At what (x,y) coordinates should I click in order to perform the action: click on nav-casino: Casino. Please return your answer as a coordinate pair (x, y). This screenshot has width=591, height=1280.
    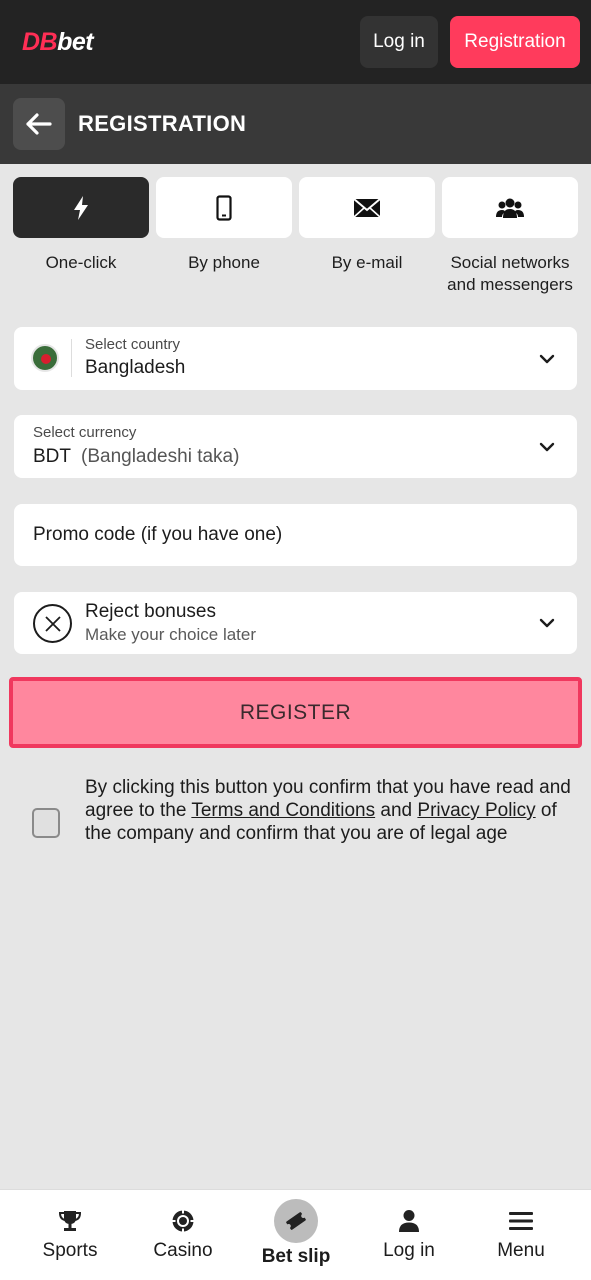
    Looking at the image, I should click on (183, 1235).